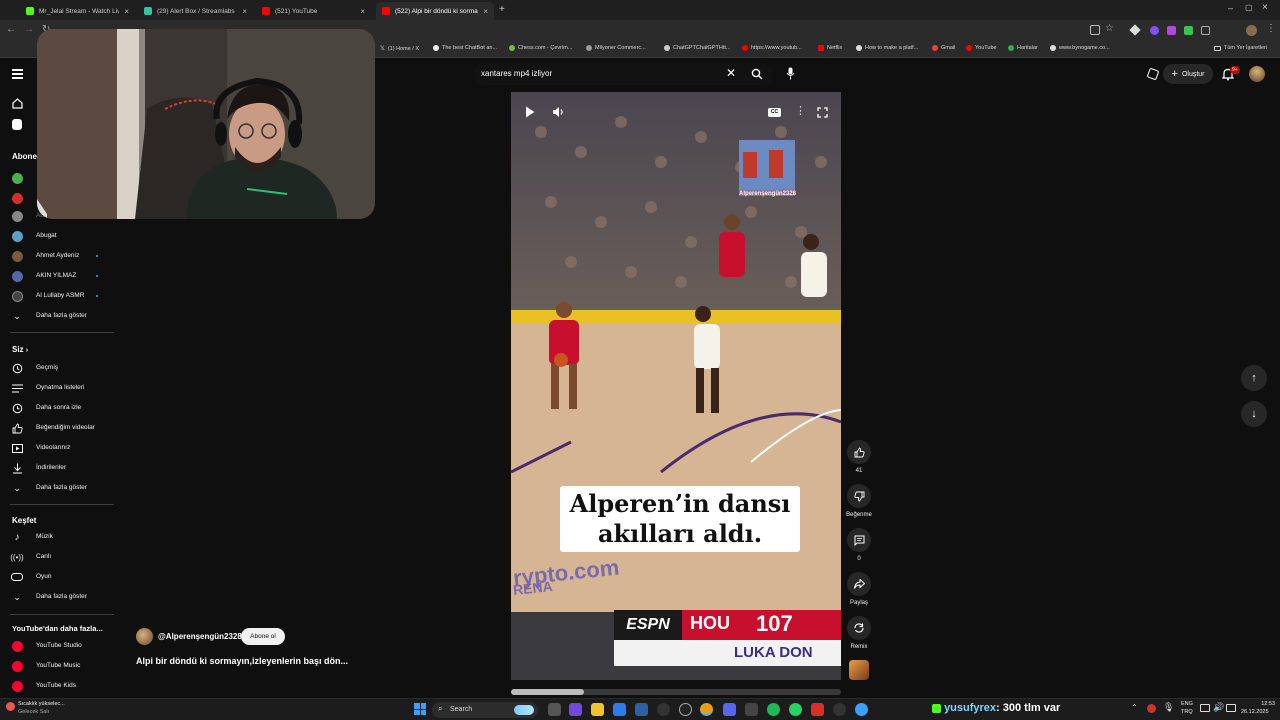 This screenshot has width=1280, height=720. I want to click on bookmark-gmail: Gmail, so click(943, 48).